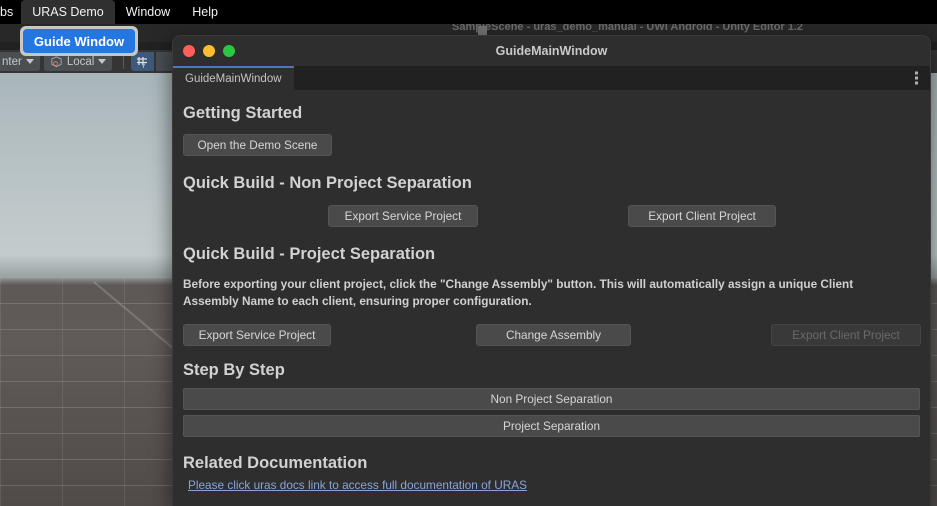  Describe the element at coordinates (124, 61) in the screenshot. I see `toolbar-divider` at that location.